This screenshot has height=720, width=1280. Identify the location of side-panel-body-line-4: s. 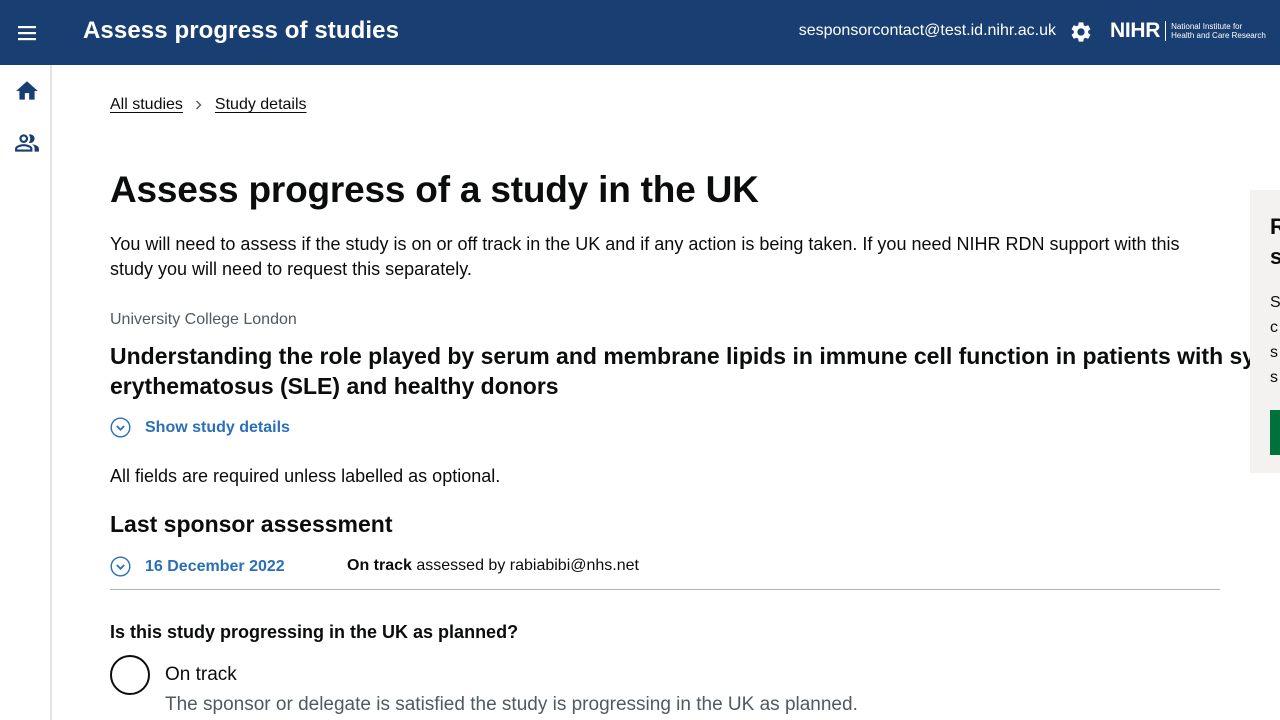
(1274, 377).